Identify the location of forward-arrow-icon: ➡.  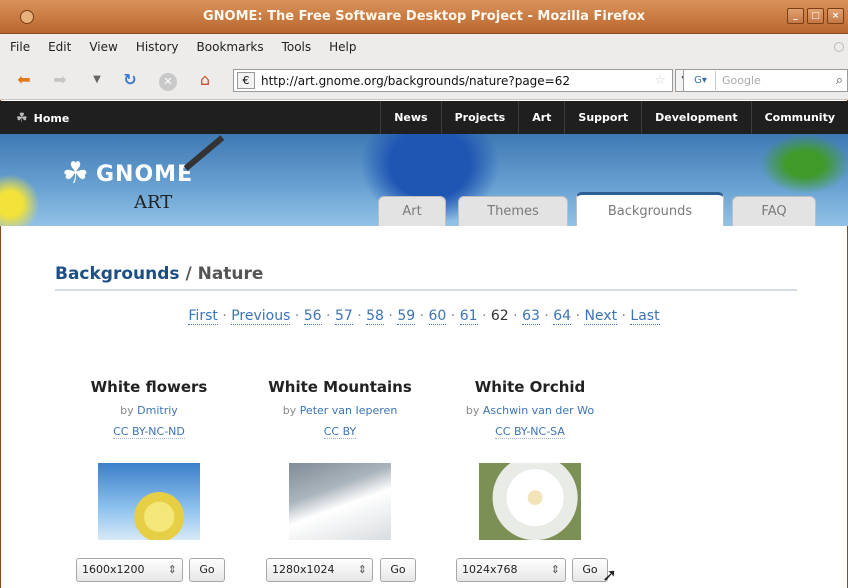
(60, 79).